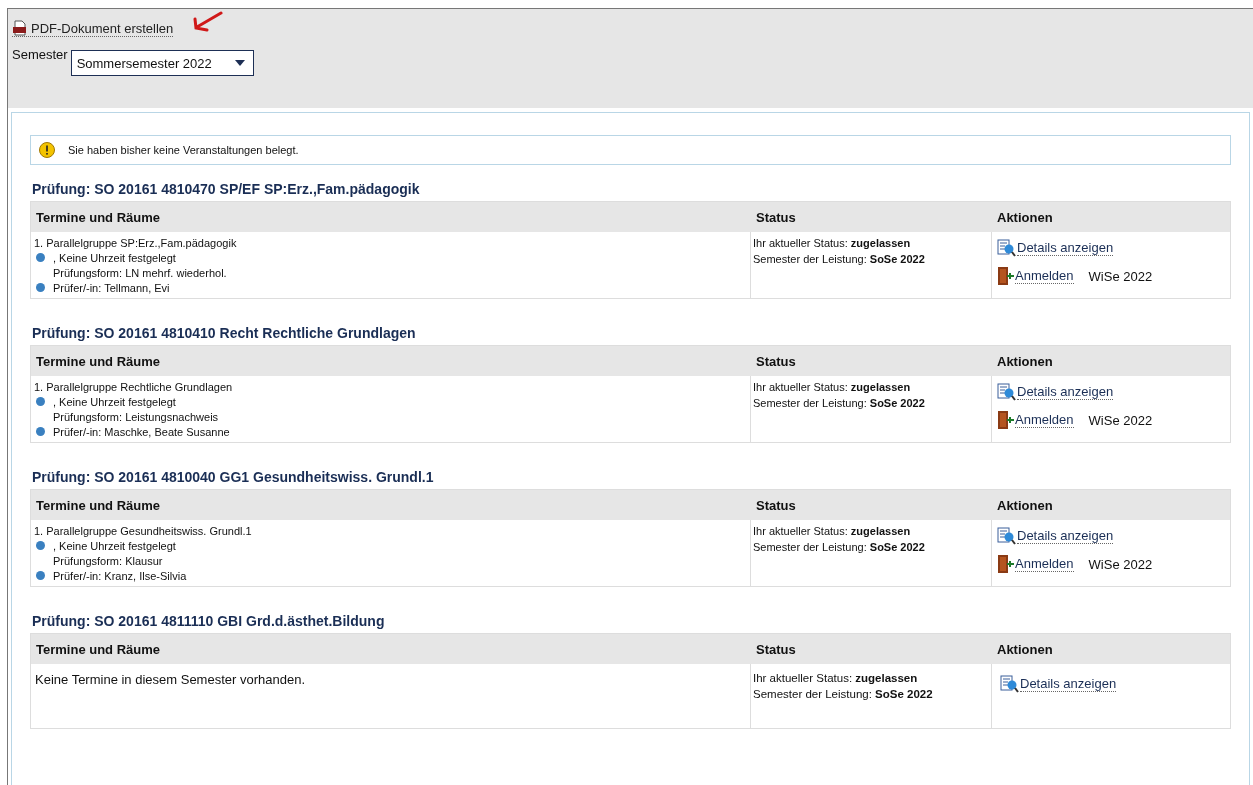  Describe the element at coordinates (40, 54) in the screenshot. I see `semester-label: Semester` at that location.